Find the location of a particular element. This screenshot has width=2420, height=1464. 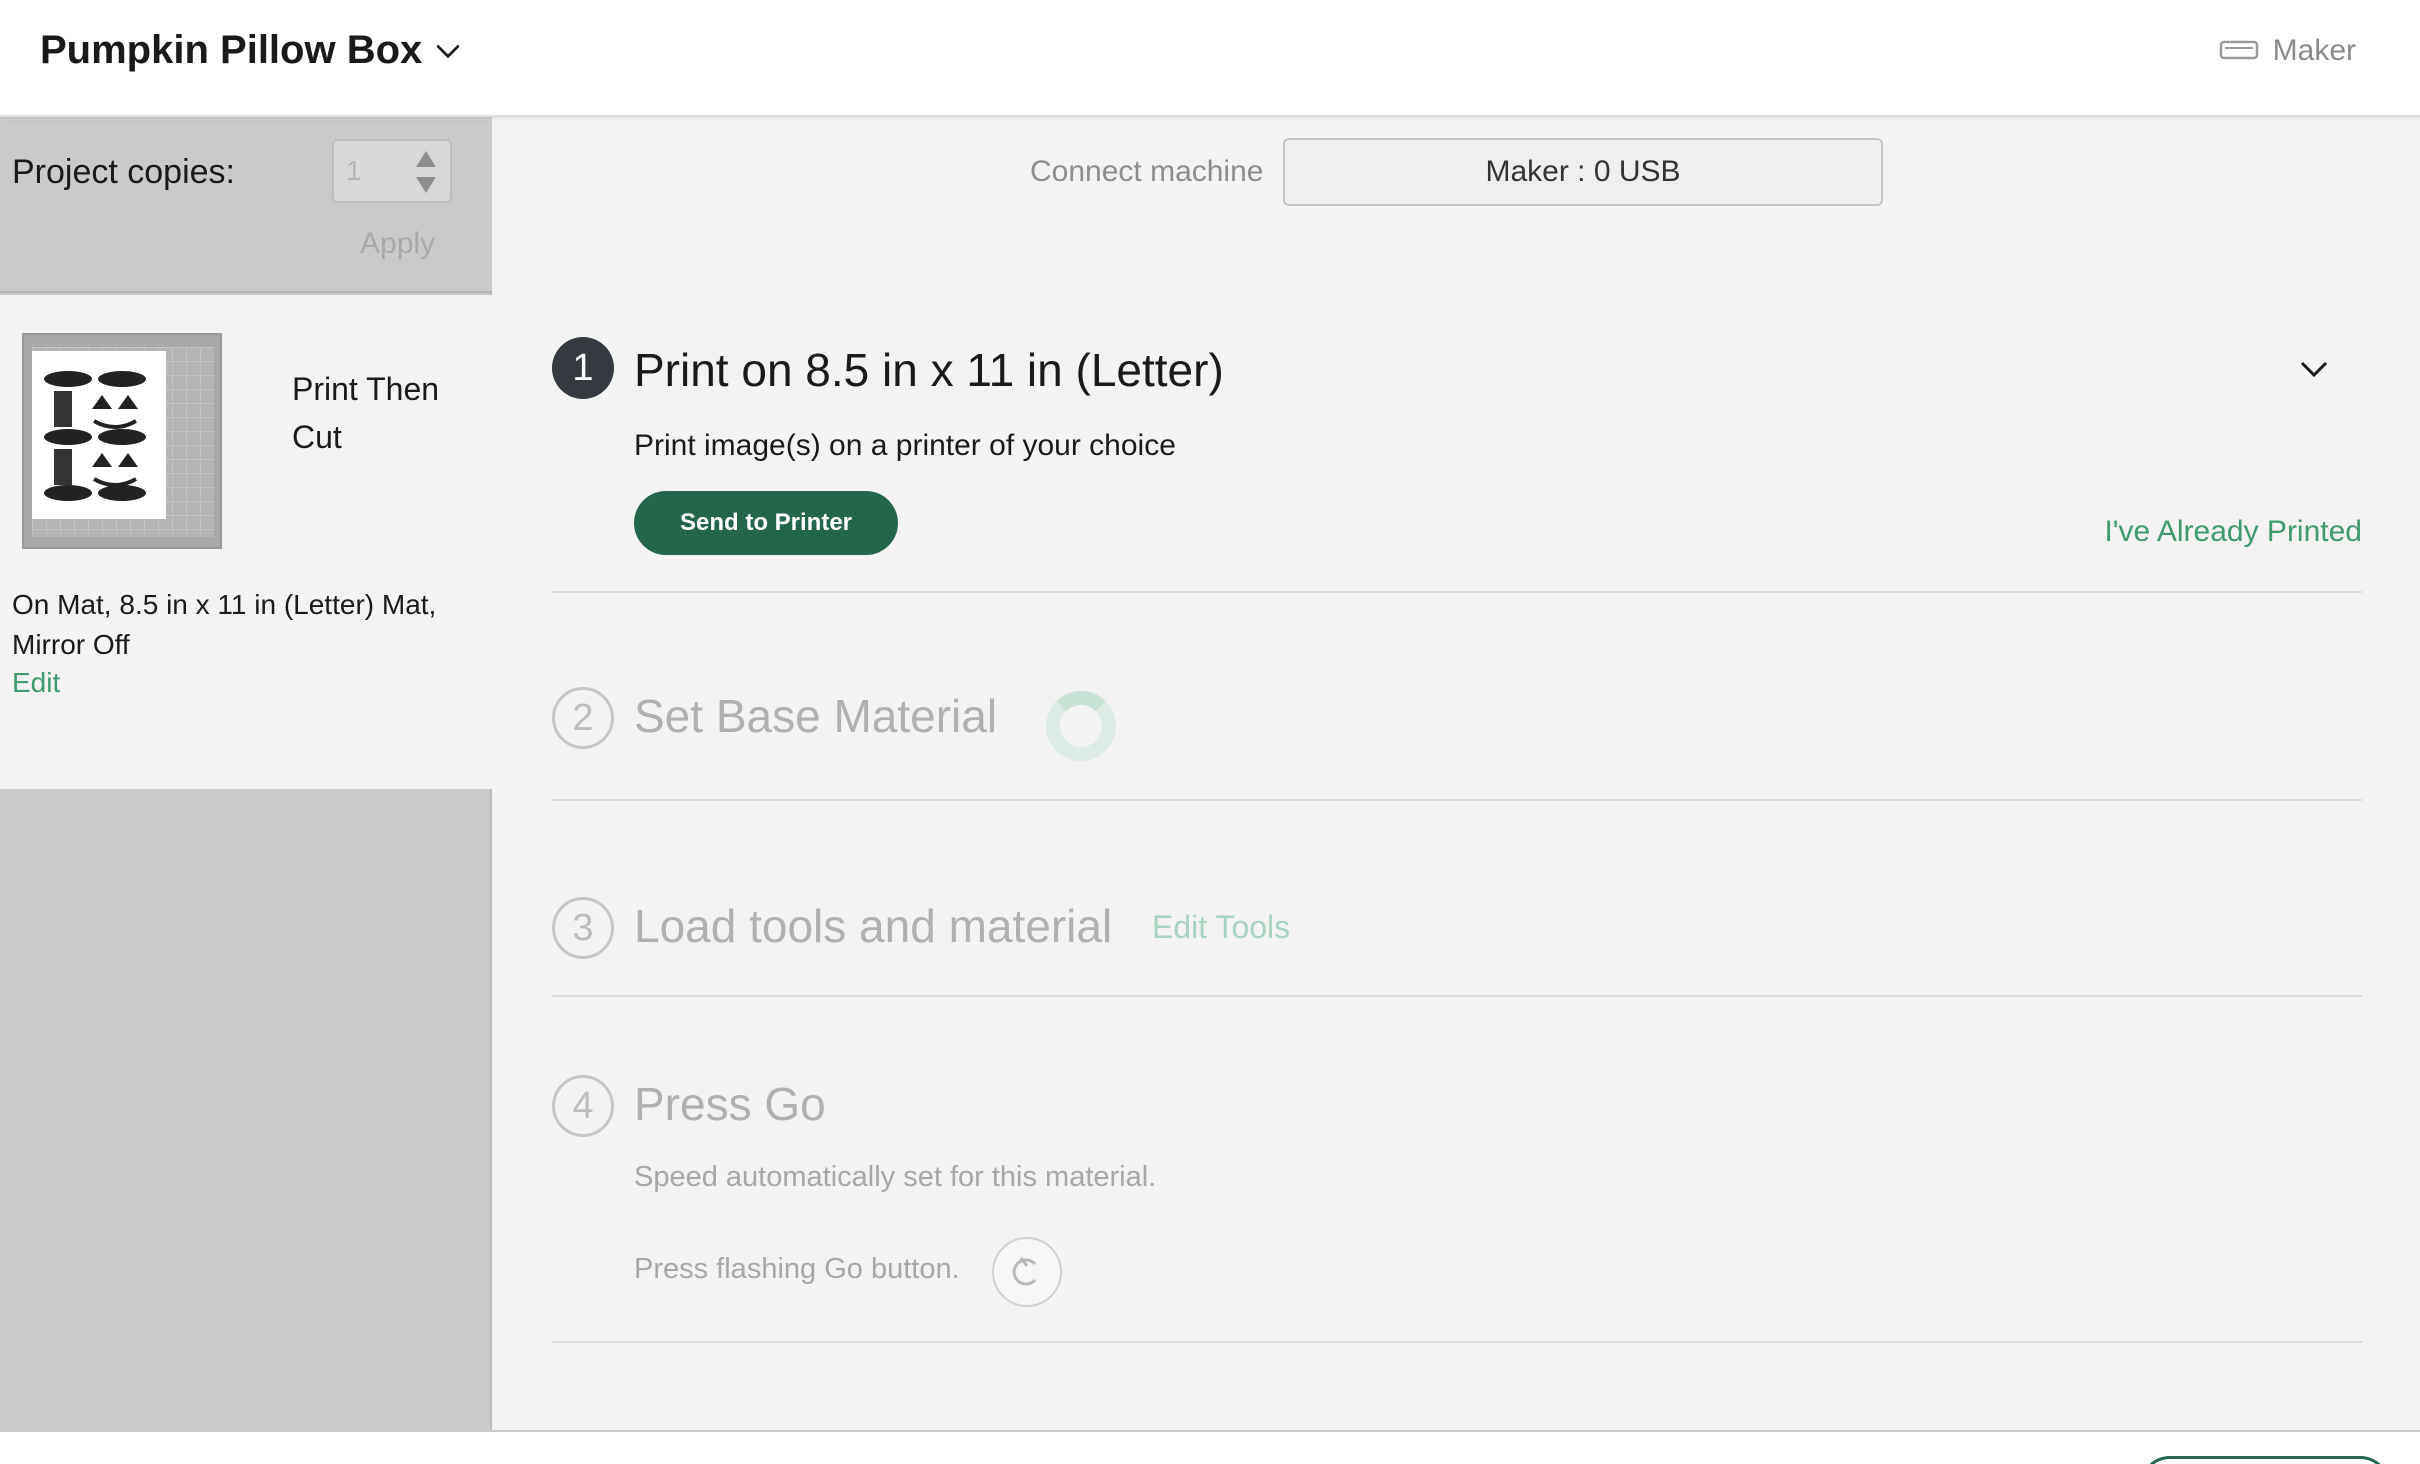

machine-indicator: Maker is located at coordinates (2287, 51).